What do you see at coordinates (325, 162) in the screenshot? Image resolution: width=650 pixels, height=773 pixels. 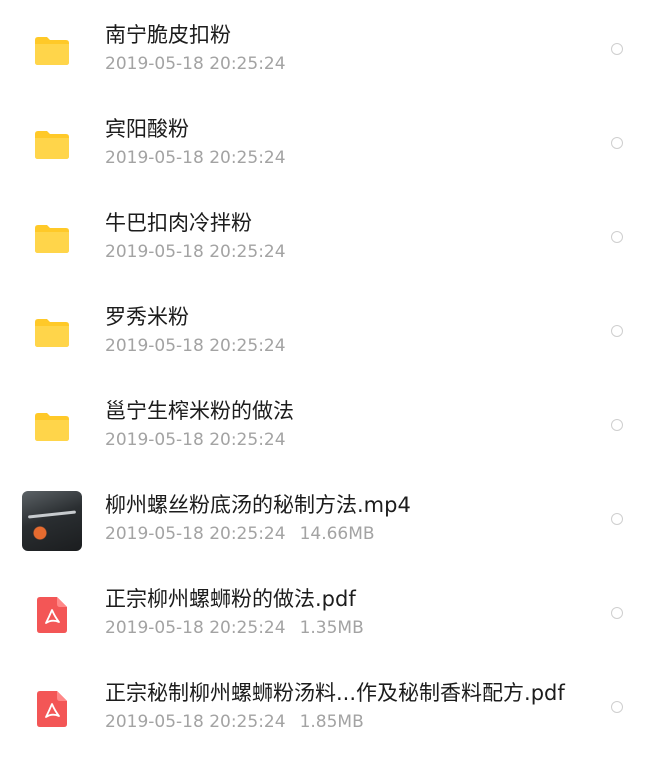 I see `file-row: 宾阳酸粉 2019-05-18 20:25:24` at bounding box center [325, 162].